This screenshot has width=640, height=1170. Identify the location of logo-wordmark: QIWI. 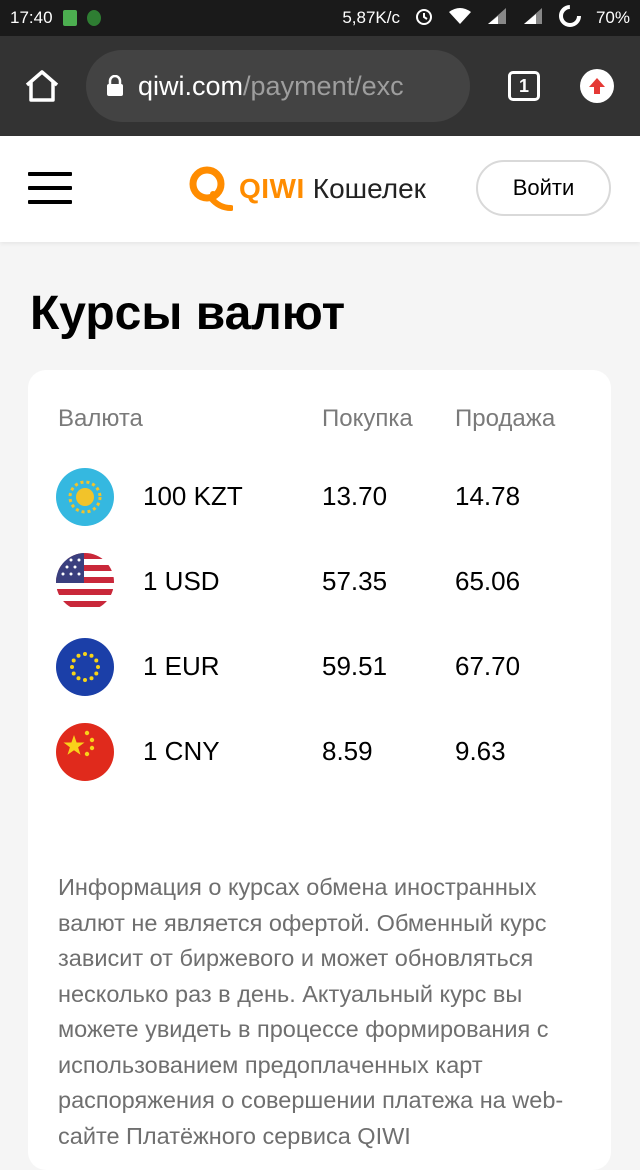
(272, 188).